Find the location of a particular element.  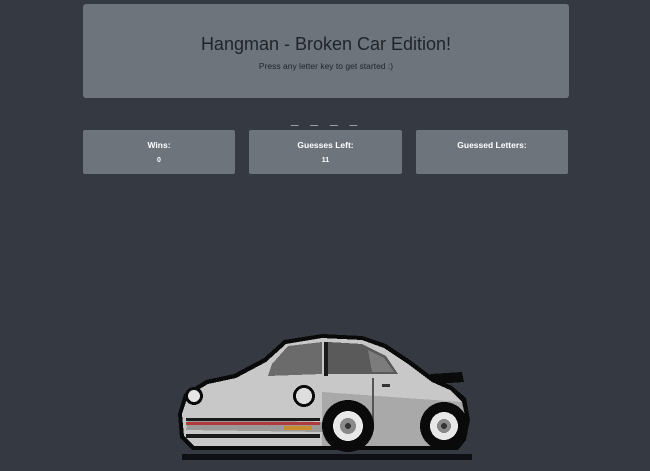

word-blanks: _ _ _ _ is located at coordinates (325, 120).